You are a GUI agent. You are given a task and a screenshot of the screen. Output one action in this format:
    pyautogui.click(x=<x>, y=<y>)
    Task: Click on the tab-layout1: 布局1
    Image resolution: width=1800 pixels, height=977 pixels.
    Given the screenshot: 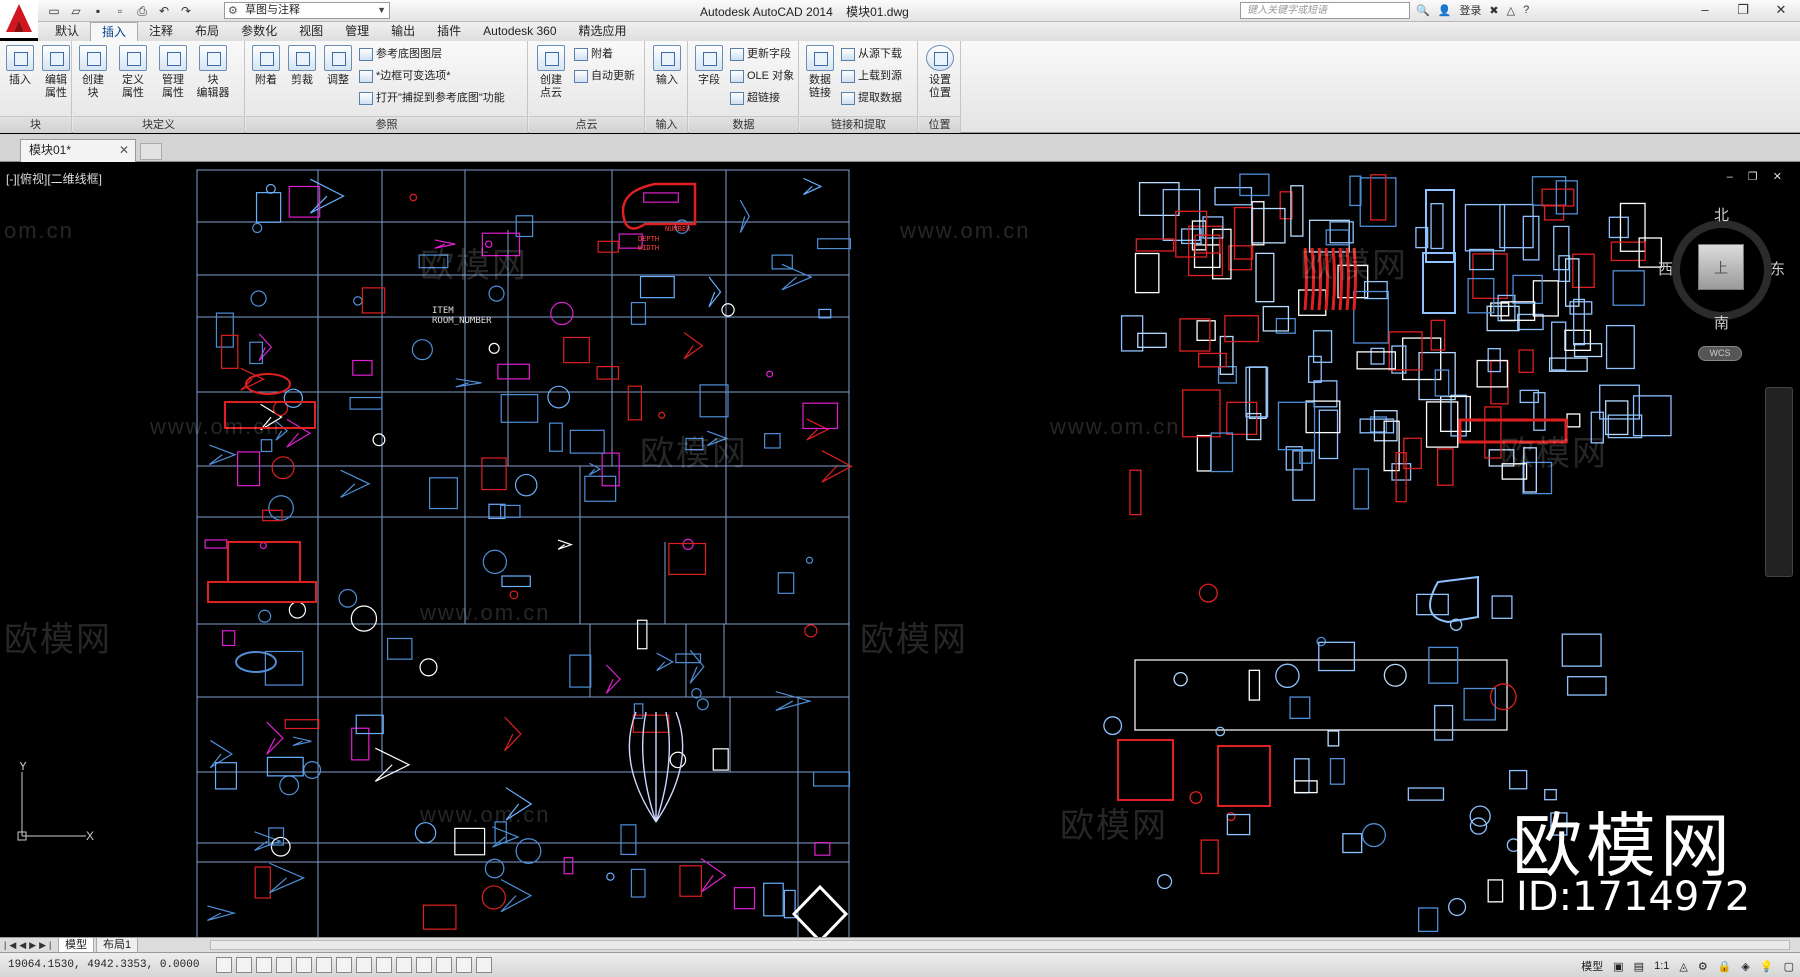 What is the action you would take?
    pyautogui.click(x=117, y=945)
    